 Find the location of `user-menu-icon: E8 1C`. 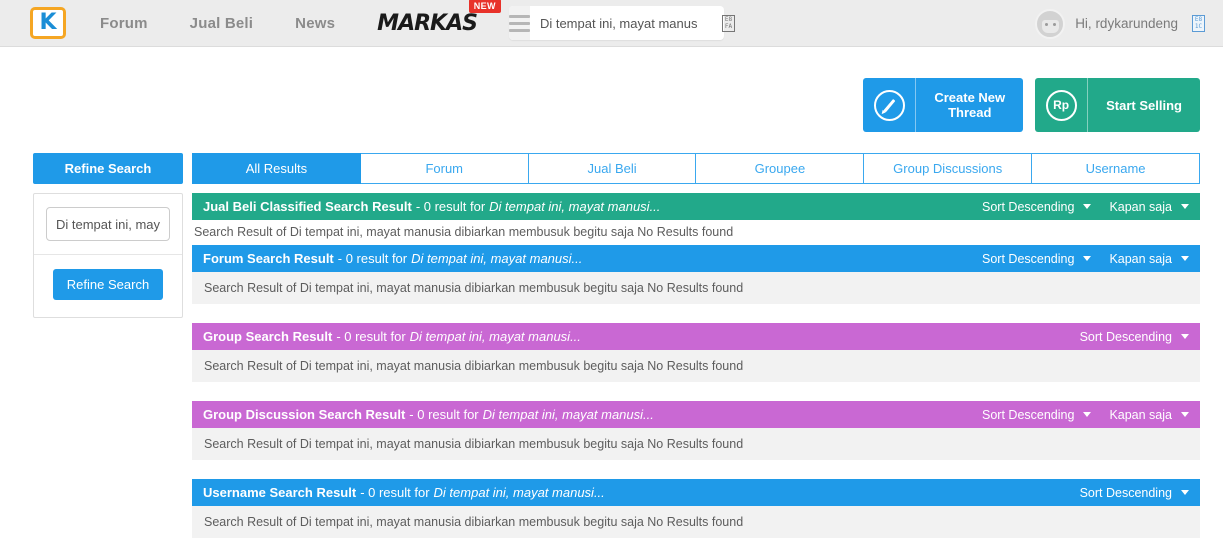

user-menu-icon: E8 1C is located at coordinates (1198, 23).